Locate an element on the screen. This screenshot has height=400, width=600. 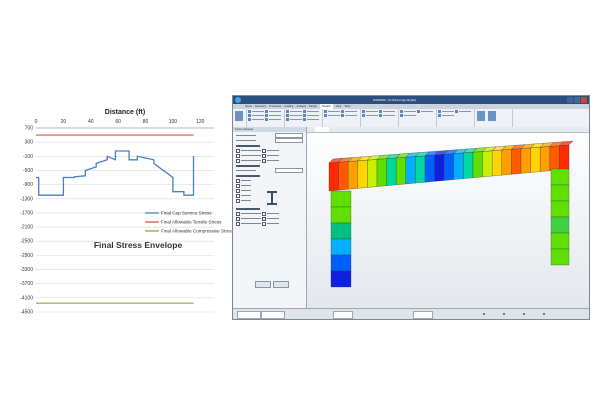
ribbon-group-forces is located at coordinates (304, 118).